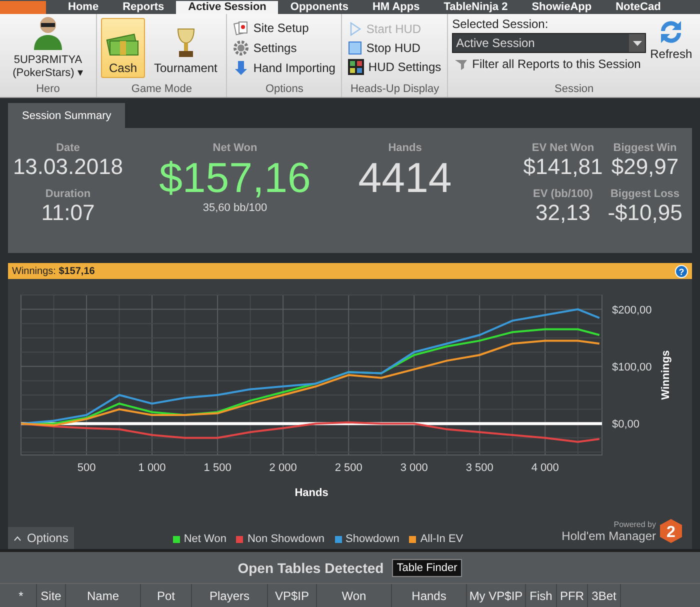 The height and width of the screenshot is (607, 700). I want to click on cards-icon, so click(241, 28).